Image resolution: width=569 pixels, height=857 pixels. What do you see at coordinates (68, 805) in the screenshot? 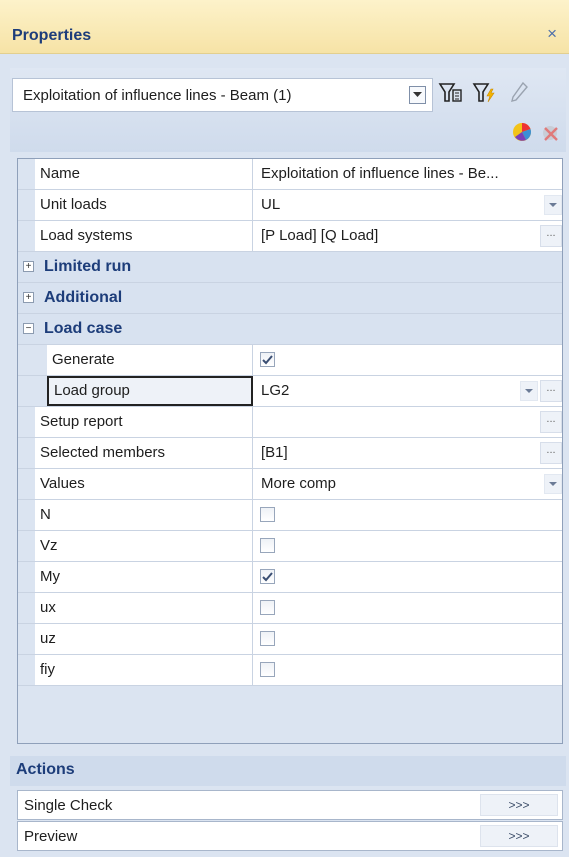
I see `action-label: Single Check` at bounding box center [68, 805].